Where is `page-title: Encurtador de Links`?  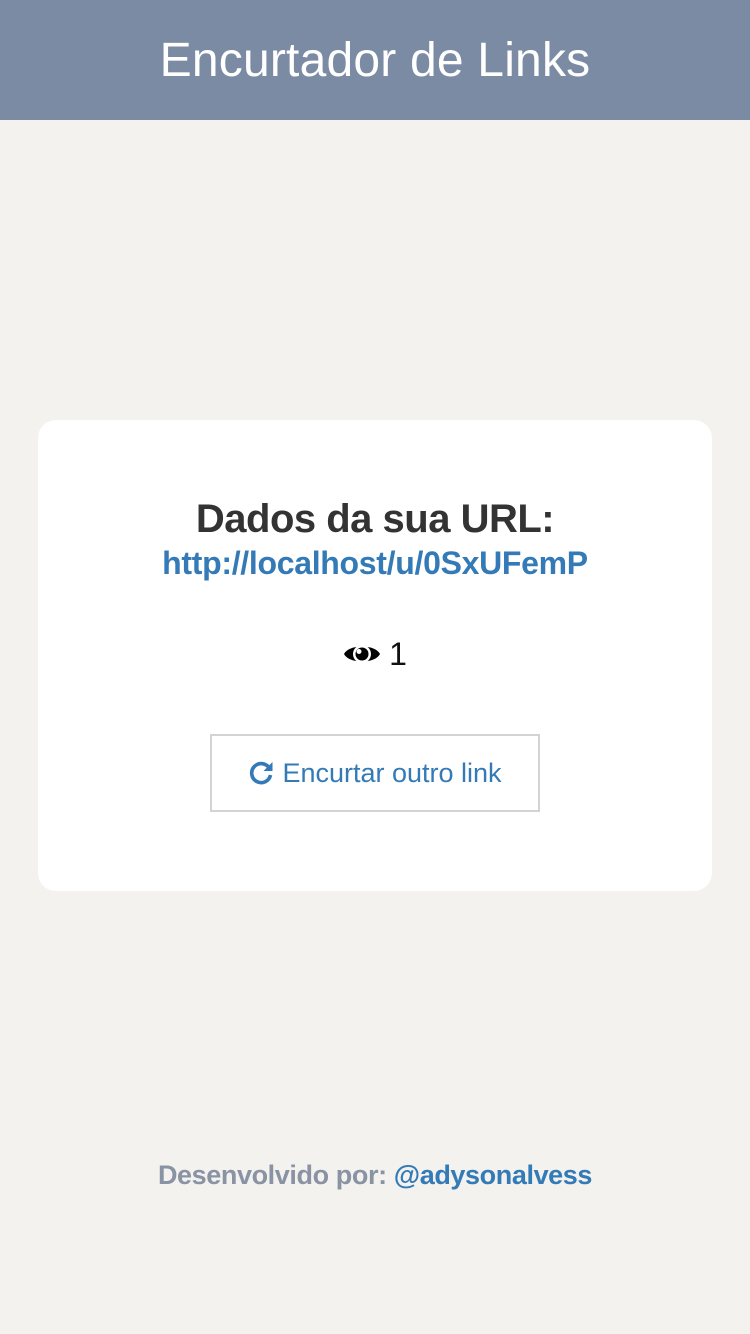
page-title: Encurtador de Links is located at coordinates (375, 60).